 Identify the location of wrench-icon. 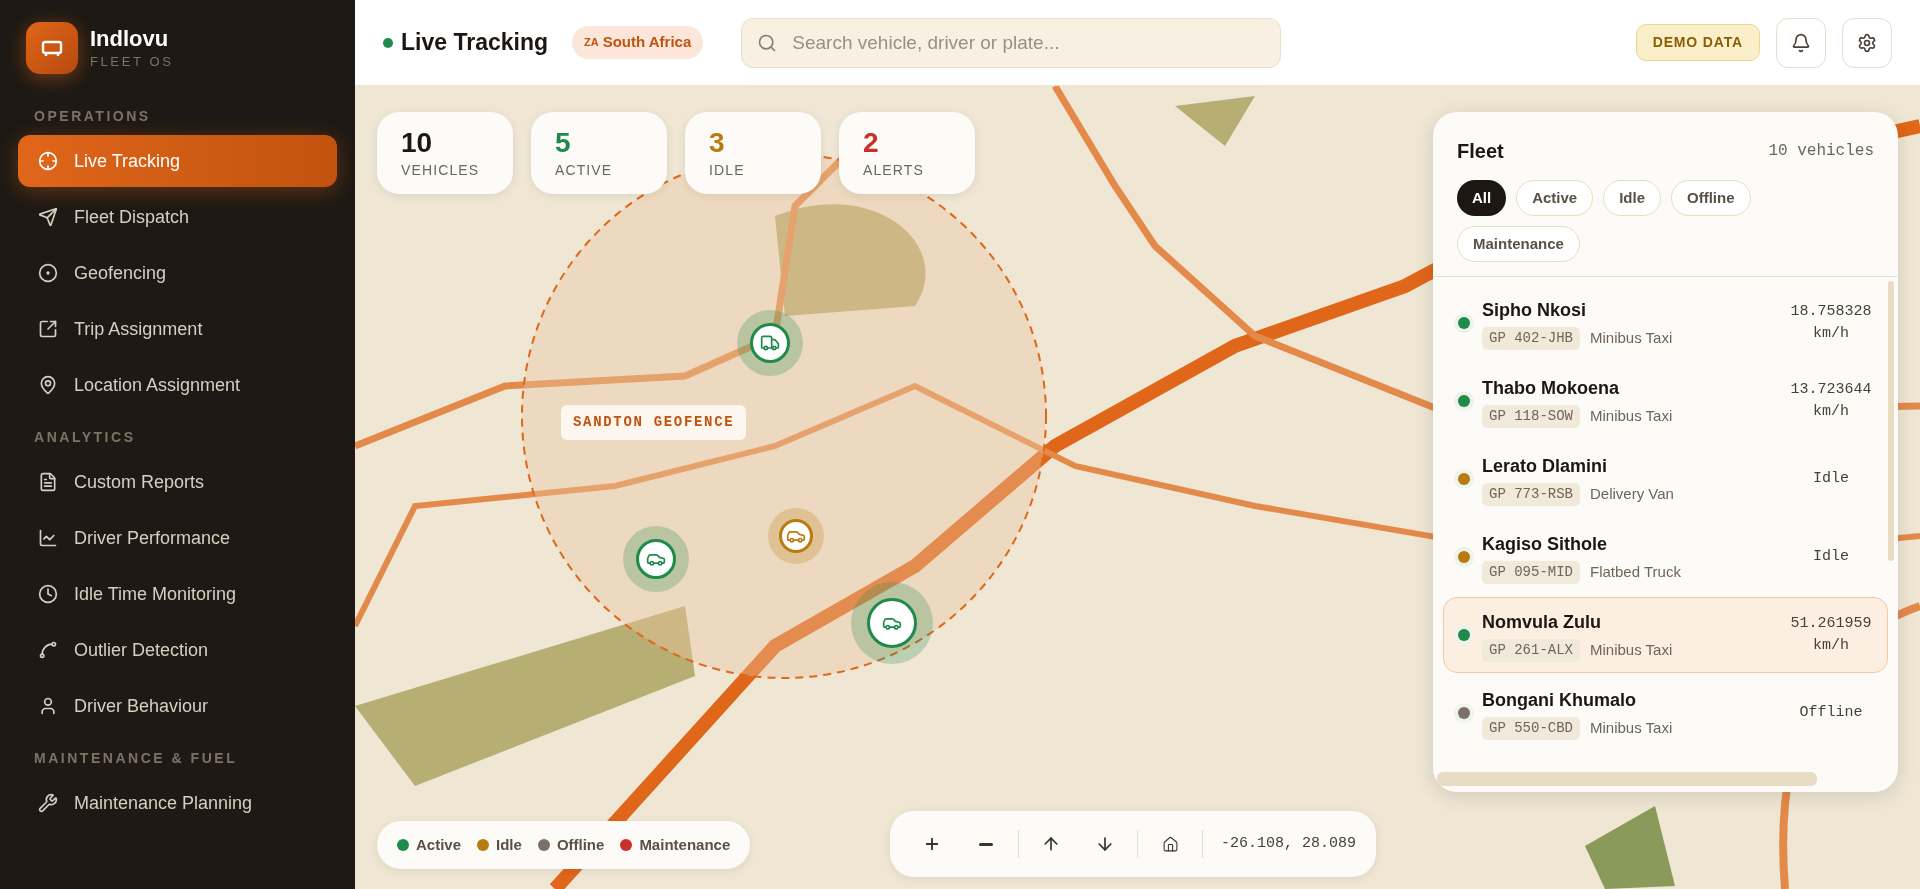
(48, 803).